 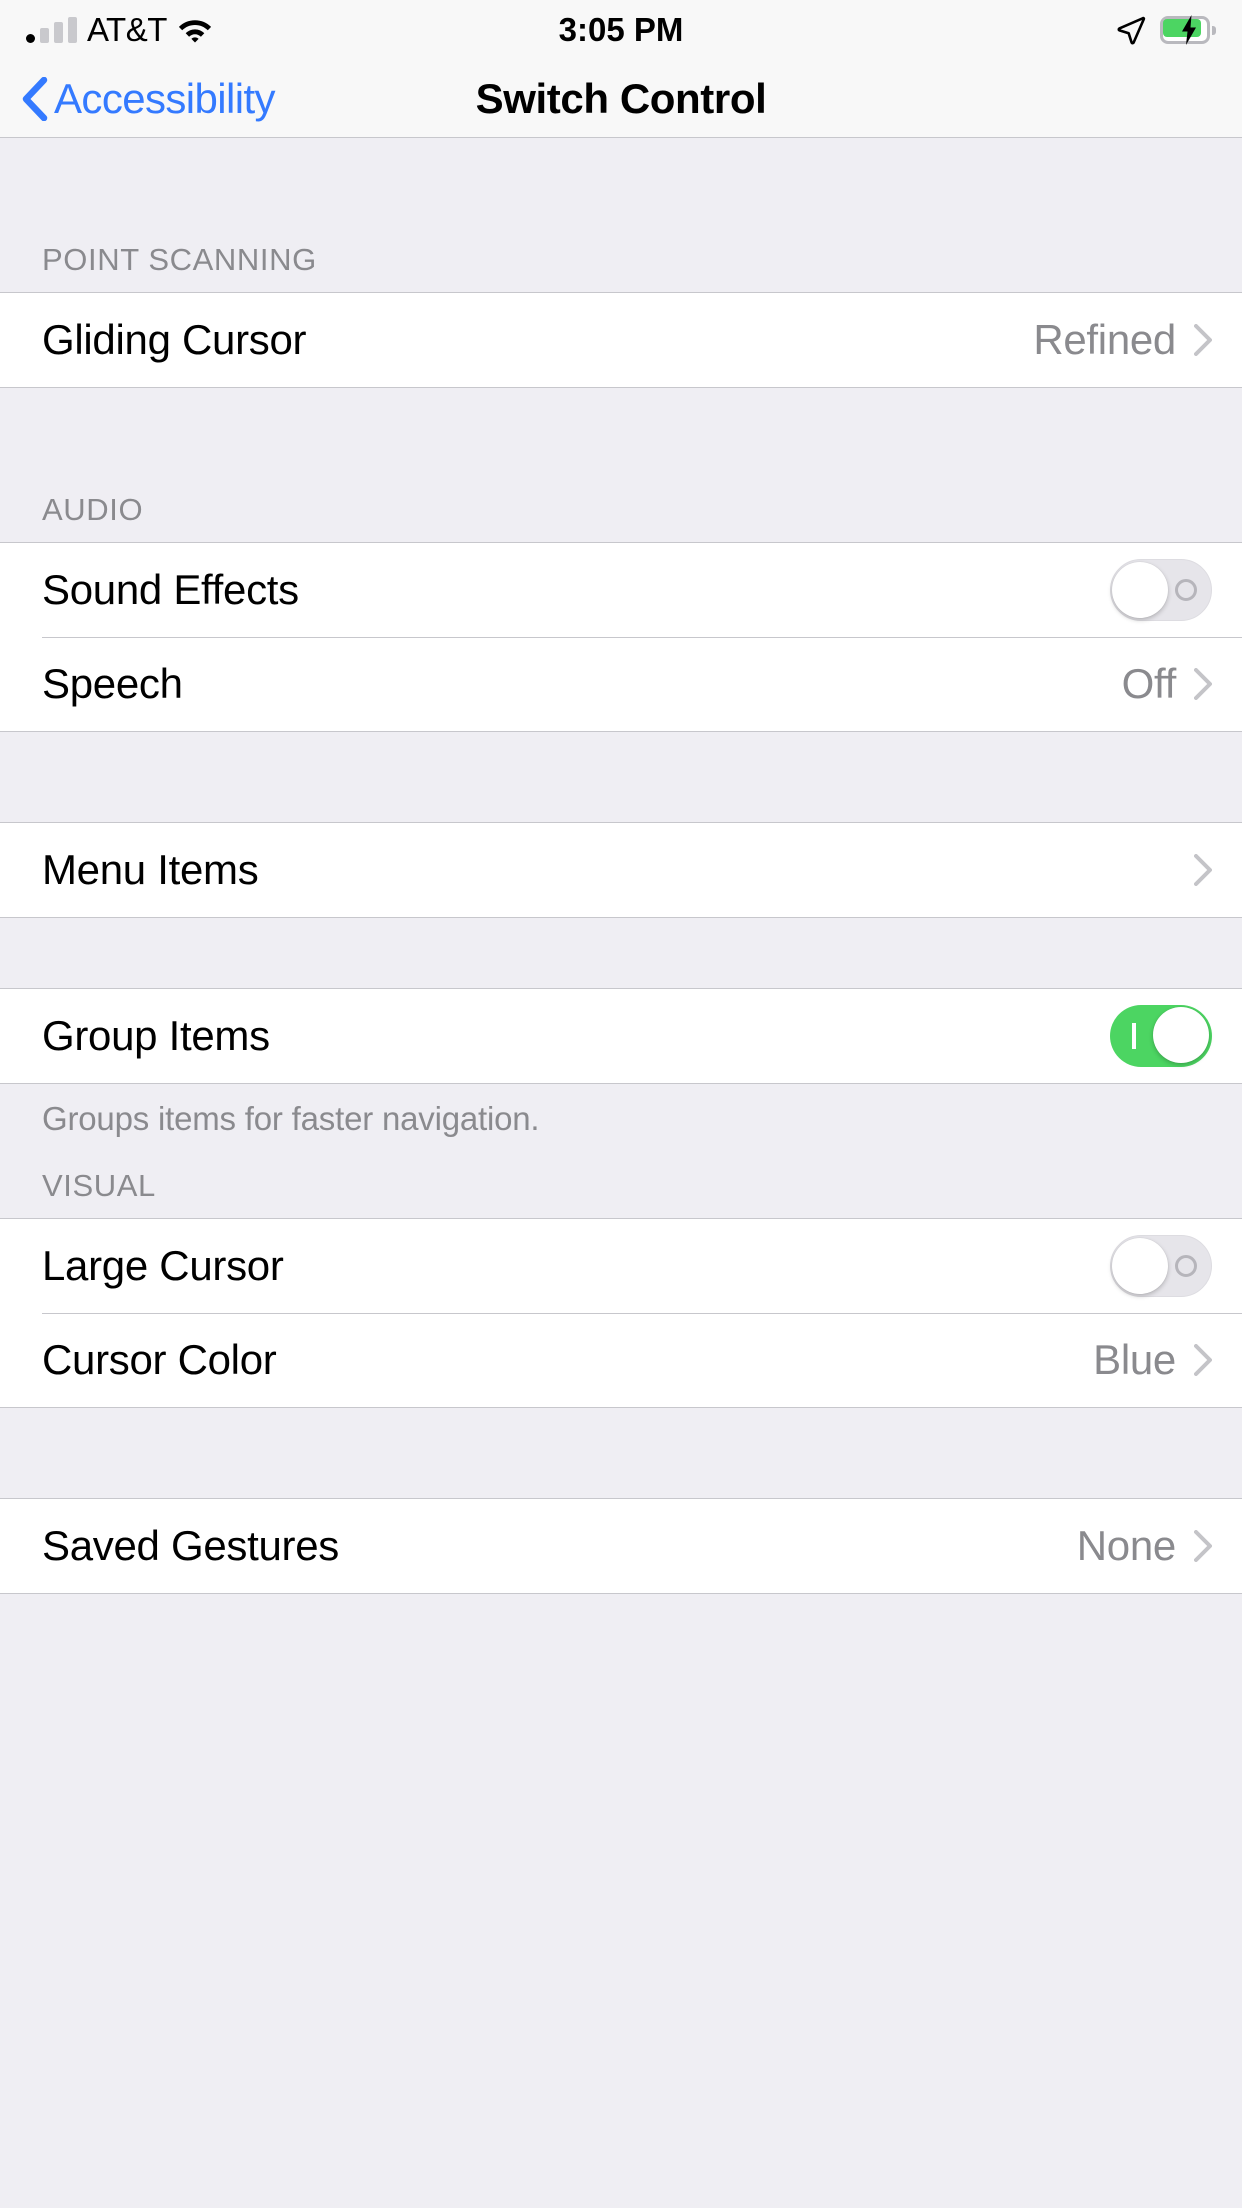 I want to click on cellular-signal-icon, so click(x=51, y=30).